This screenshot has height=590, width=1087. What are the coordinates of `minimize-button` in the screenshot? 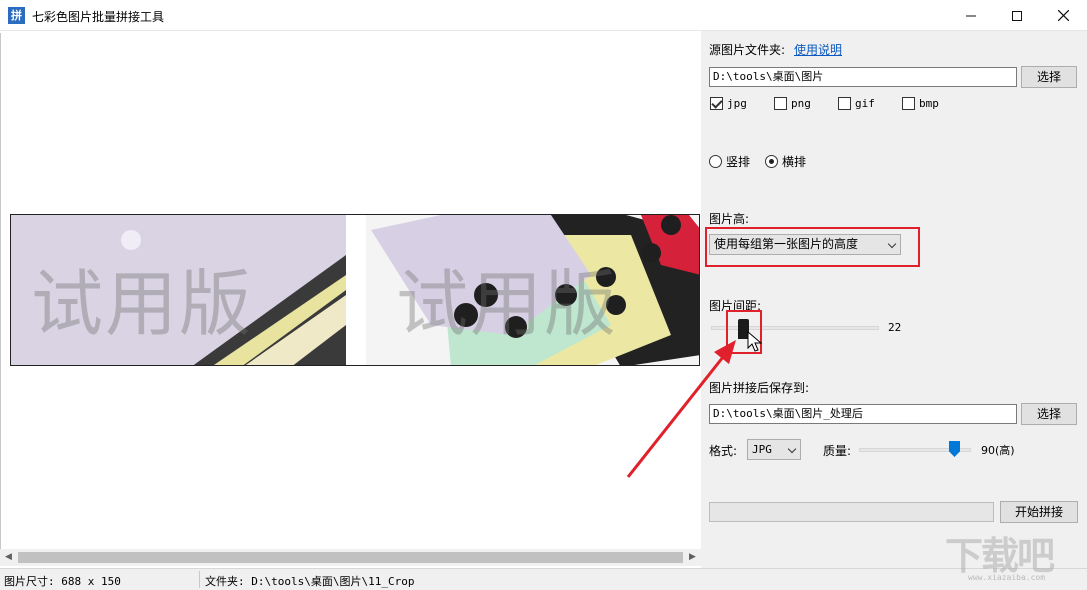 It's located at (971, 15).